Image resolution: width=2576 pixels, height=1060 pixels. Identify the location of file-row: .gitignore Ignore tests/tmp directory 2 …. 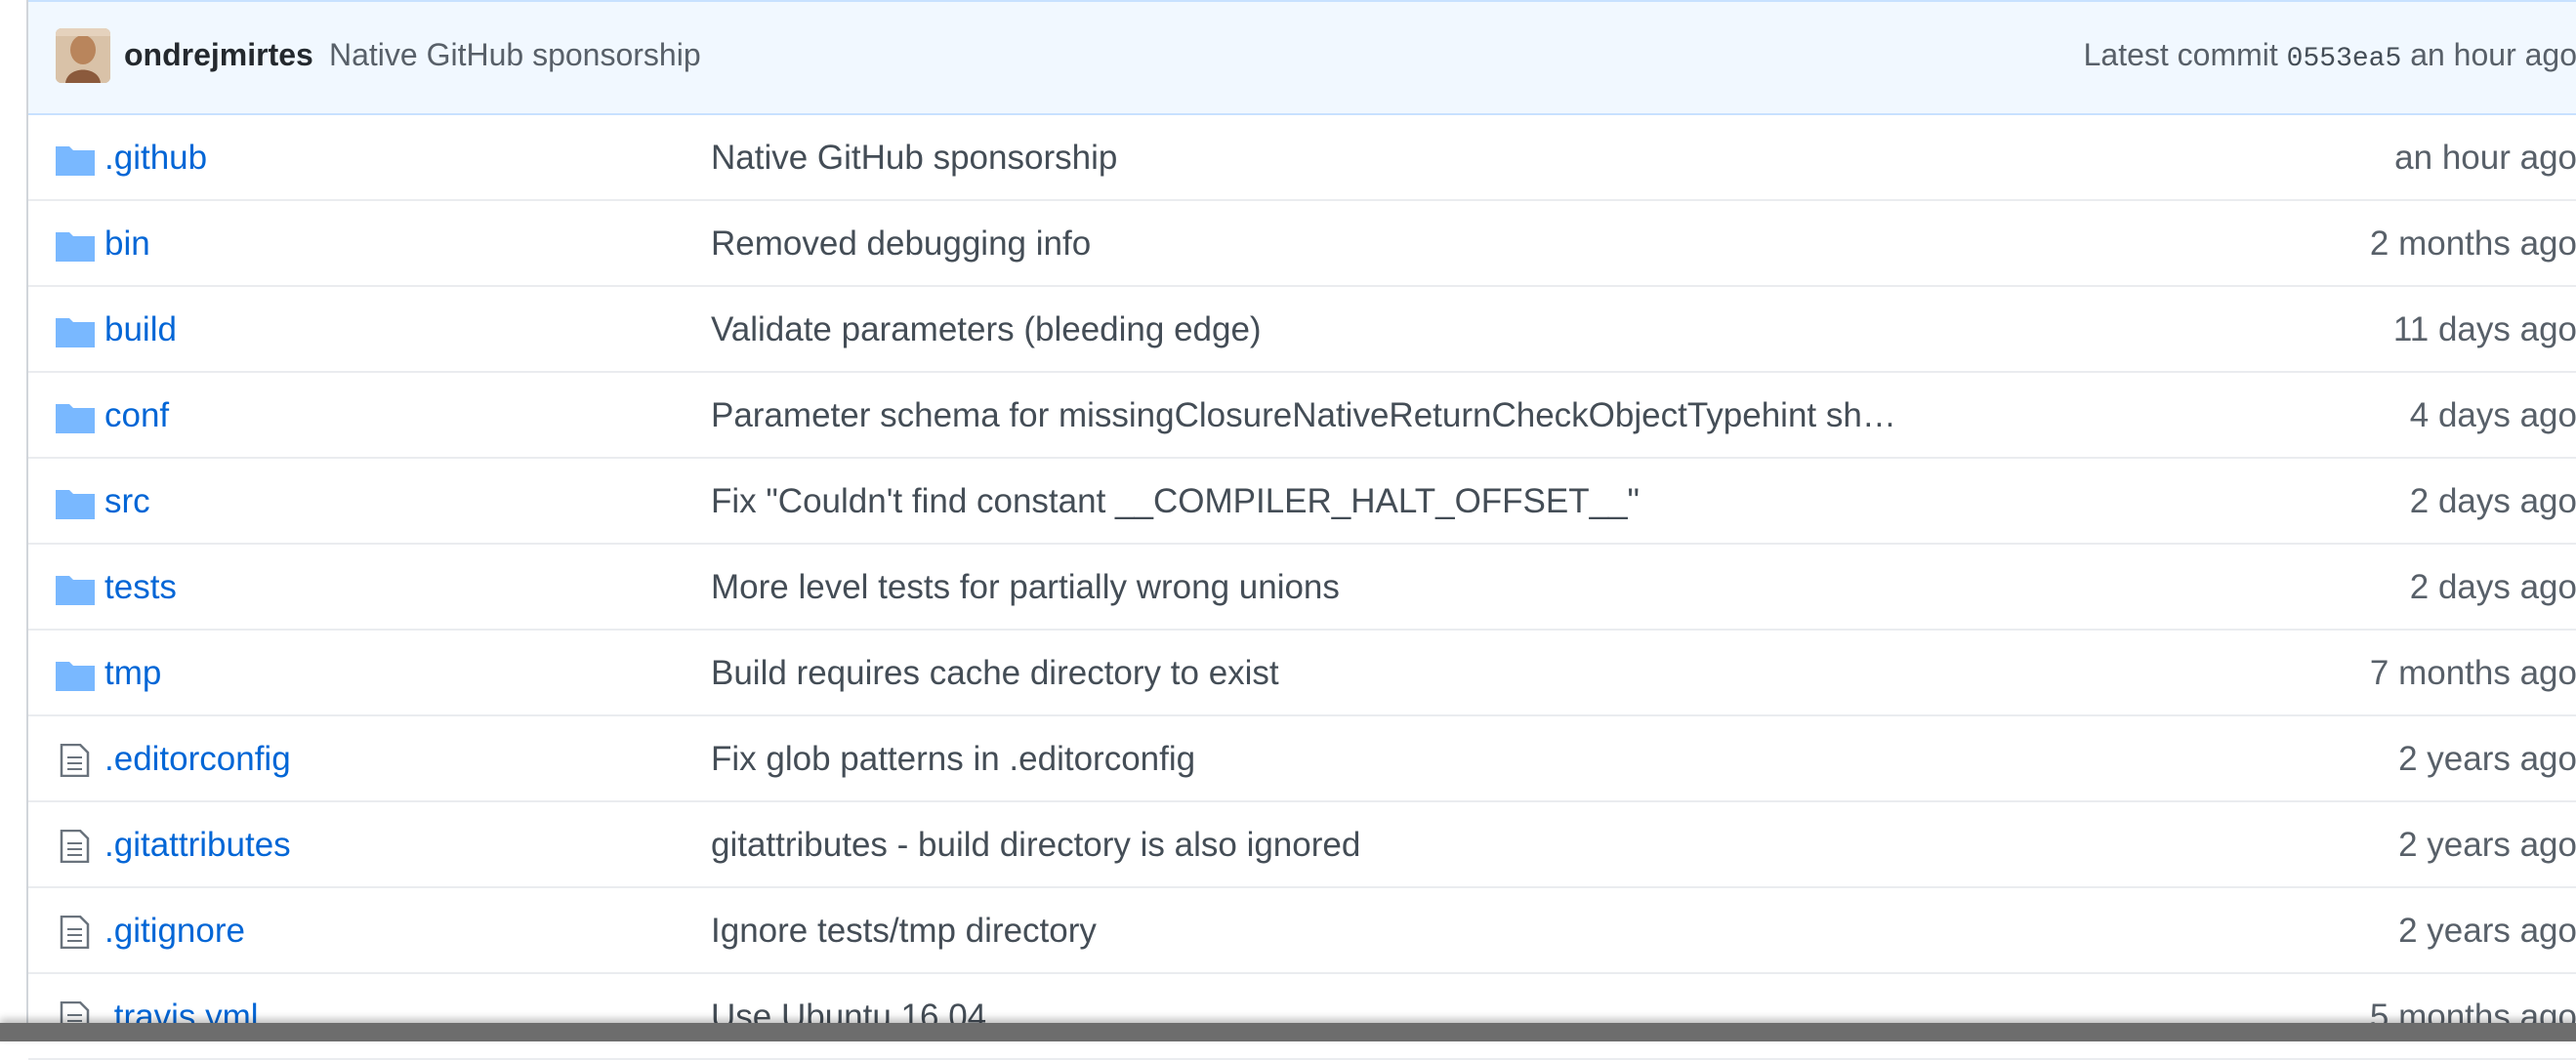
(1302, 931).